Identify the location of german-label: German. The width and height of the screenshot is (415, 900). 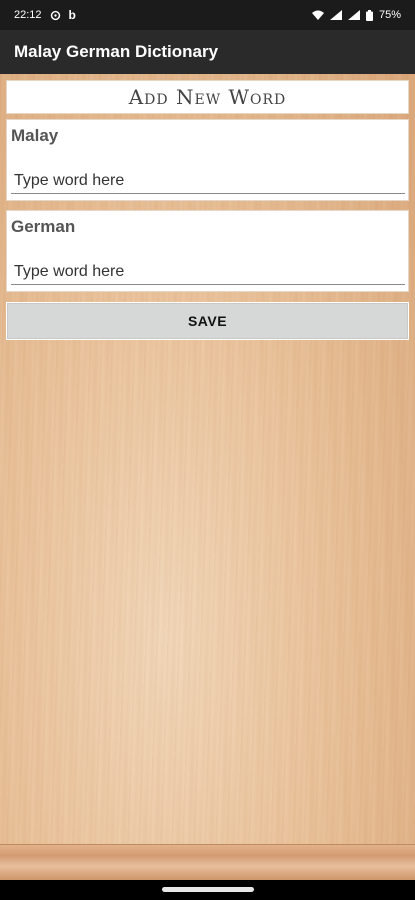
(43, 226).